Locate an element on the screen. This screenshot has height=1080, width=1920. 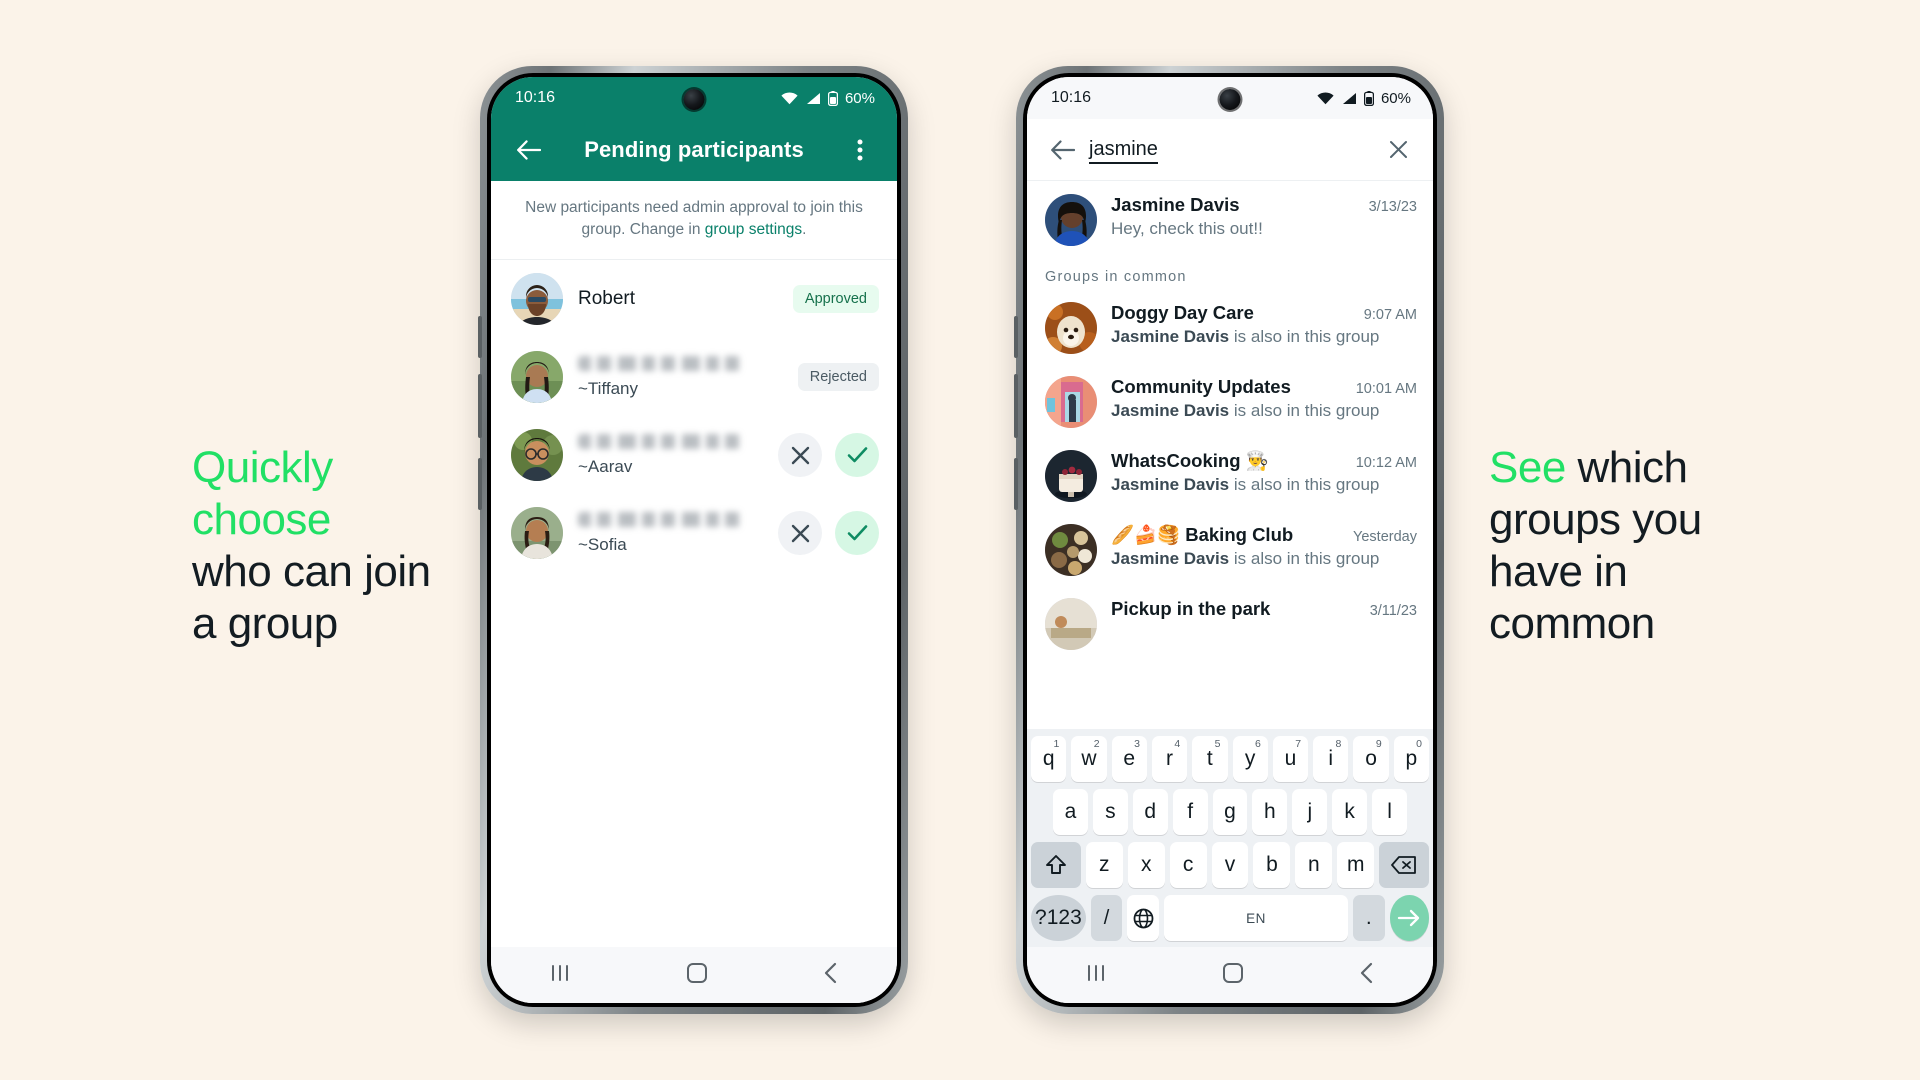
group-top-line: Community Updates 10:01 AM is located at coordinates (1264, 387).